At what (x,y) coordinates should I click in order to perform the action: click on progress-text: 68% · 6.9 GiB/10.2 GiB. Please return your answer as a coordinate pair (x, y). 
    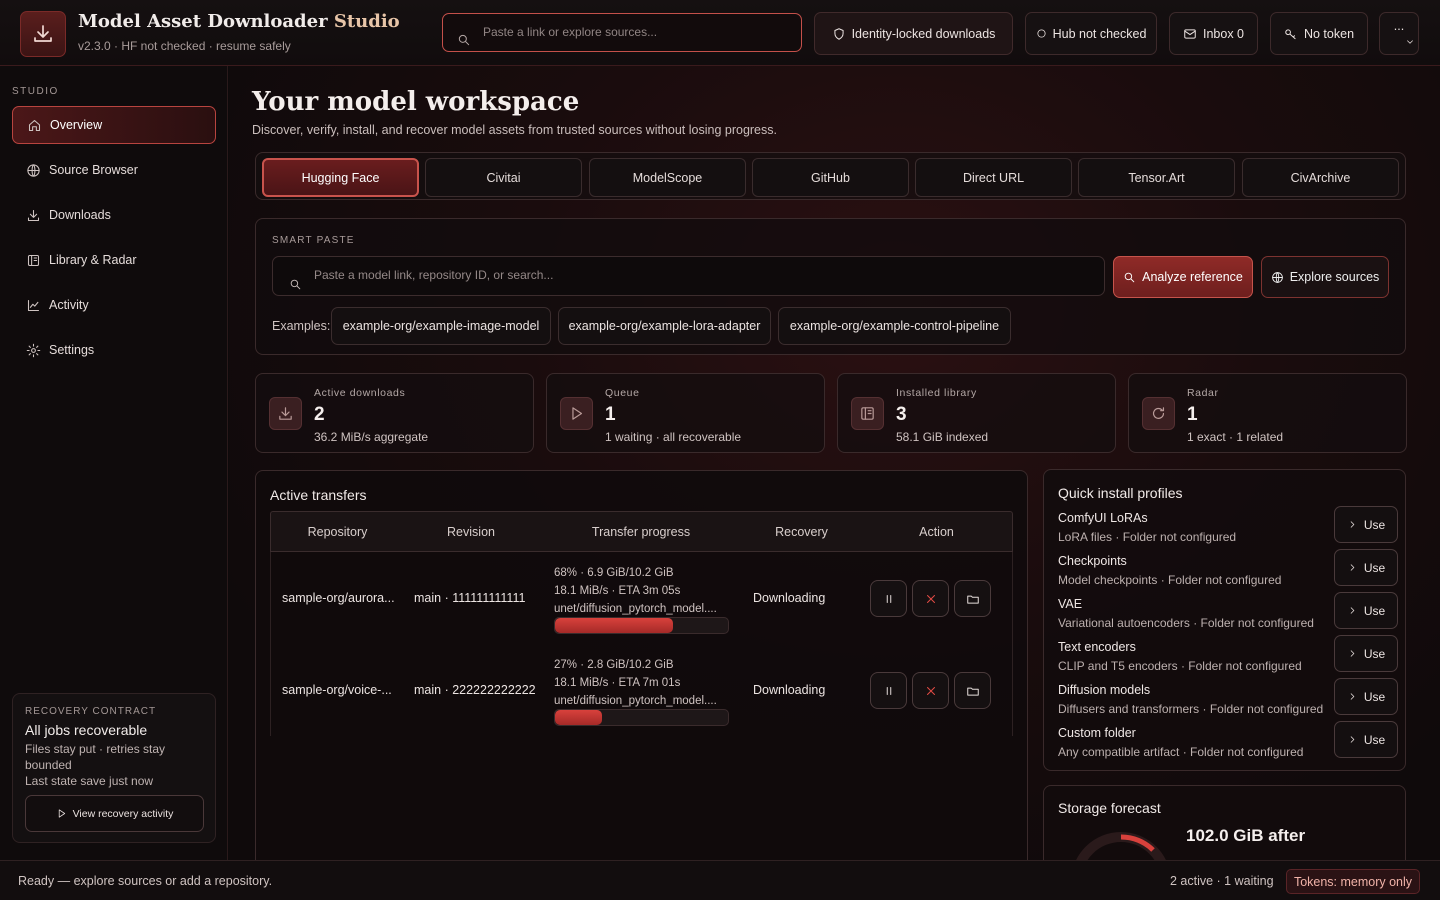
    Looking at the image, I should click on (614, 573).